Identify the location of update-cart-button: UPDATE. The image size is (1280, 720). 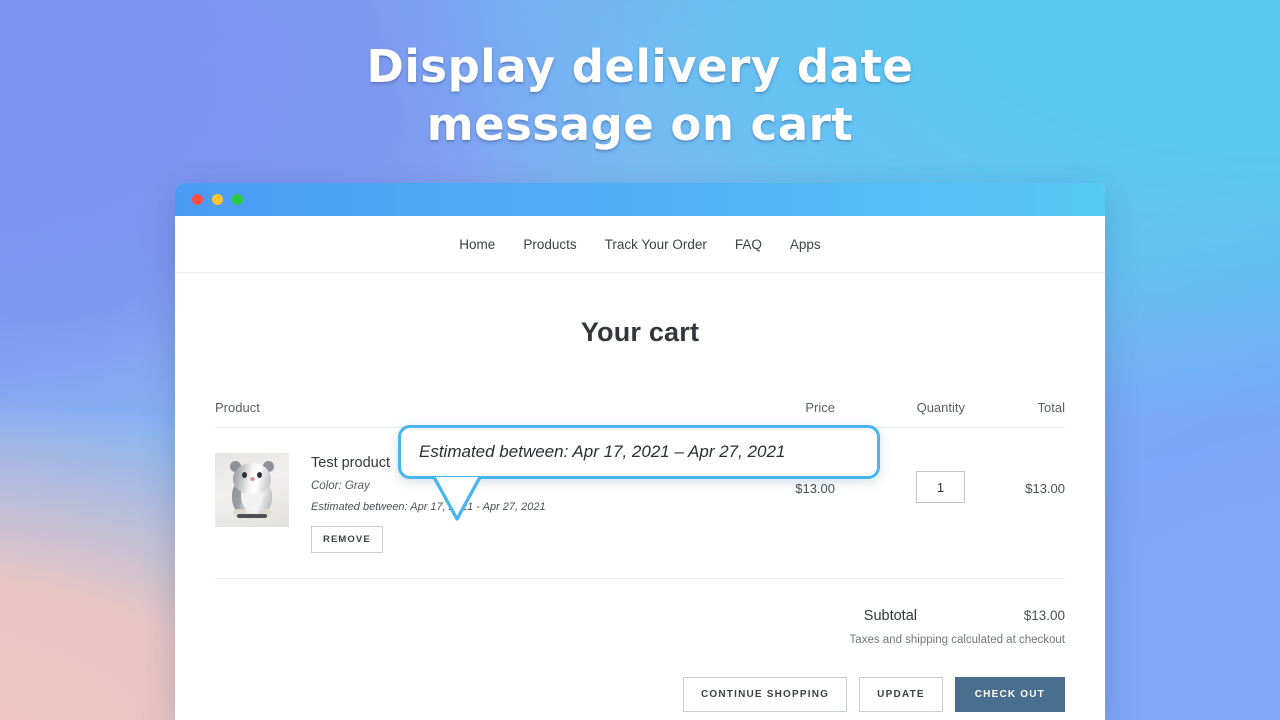
(901, 694).